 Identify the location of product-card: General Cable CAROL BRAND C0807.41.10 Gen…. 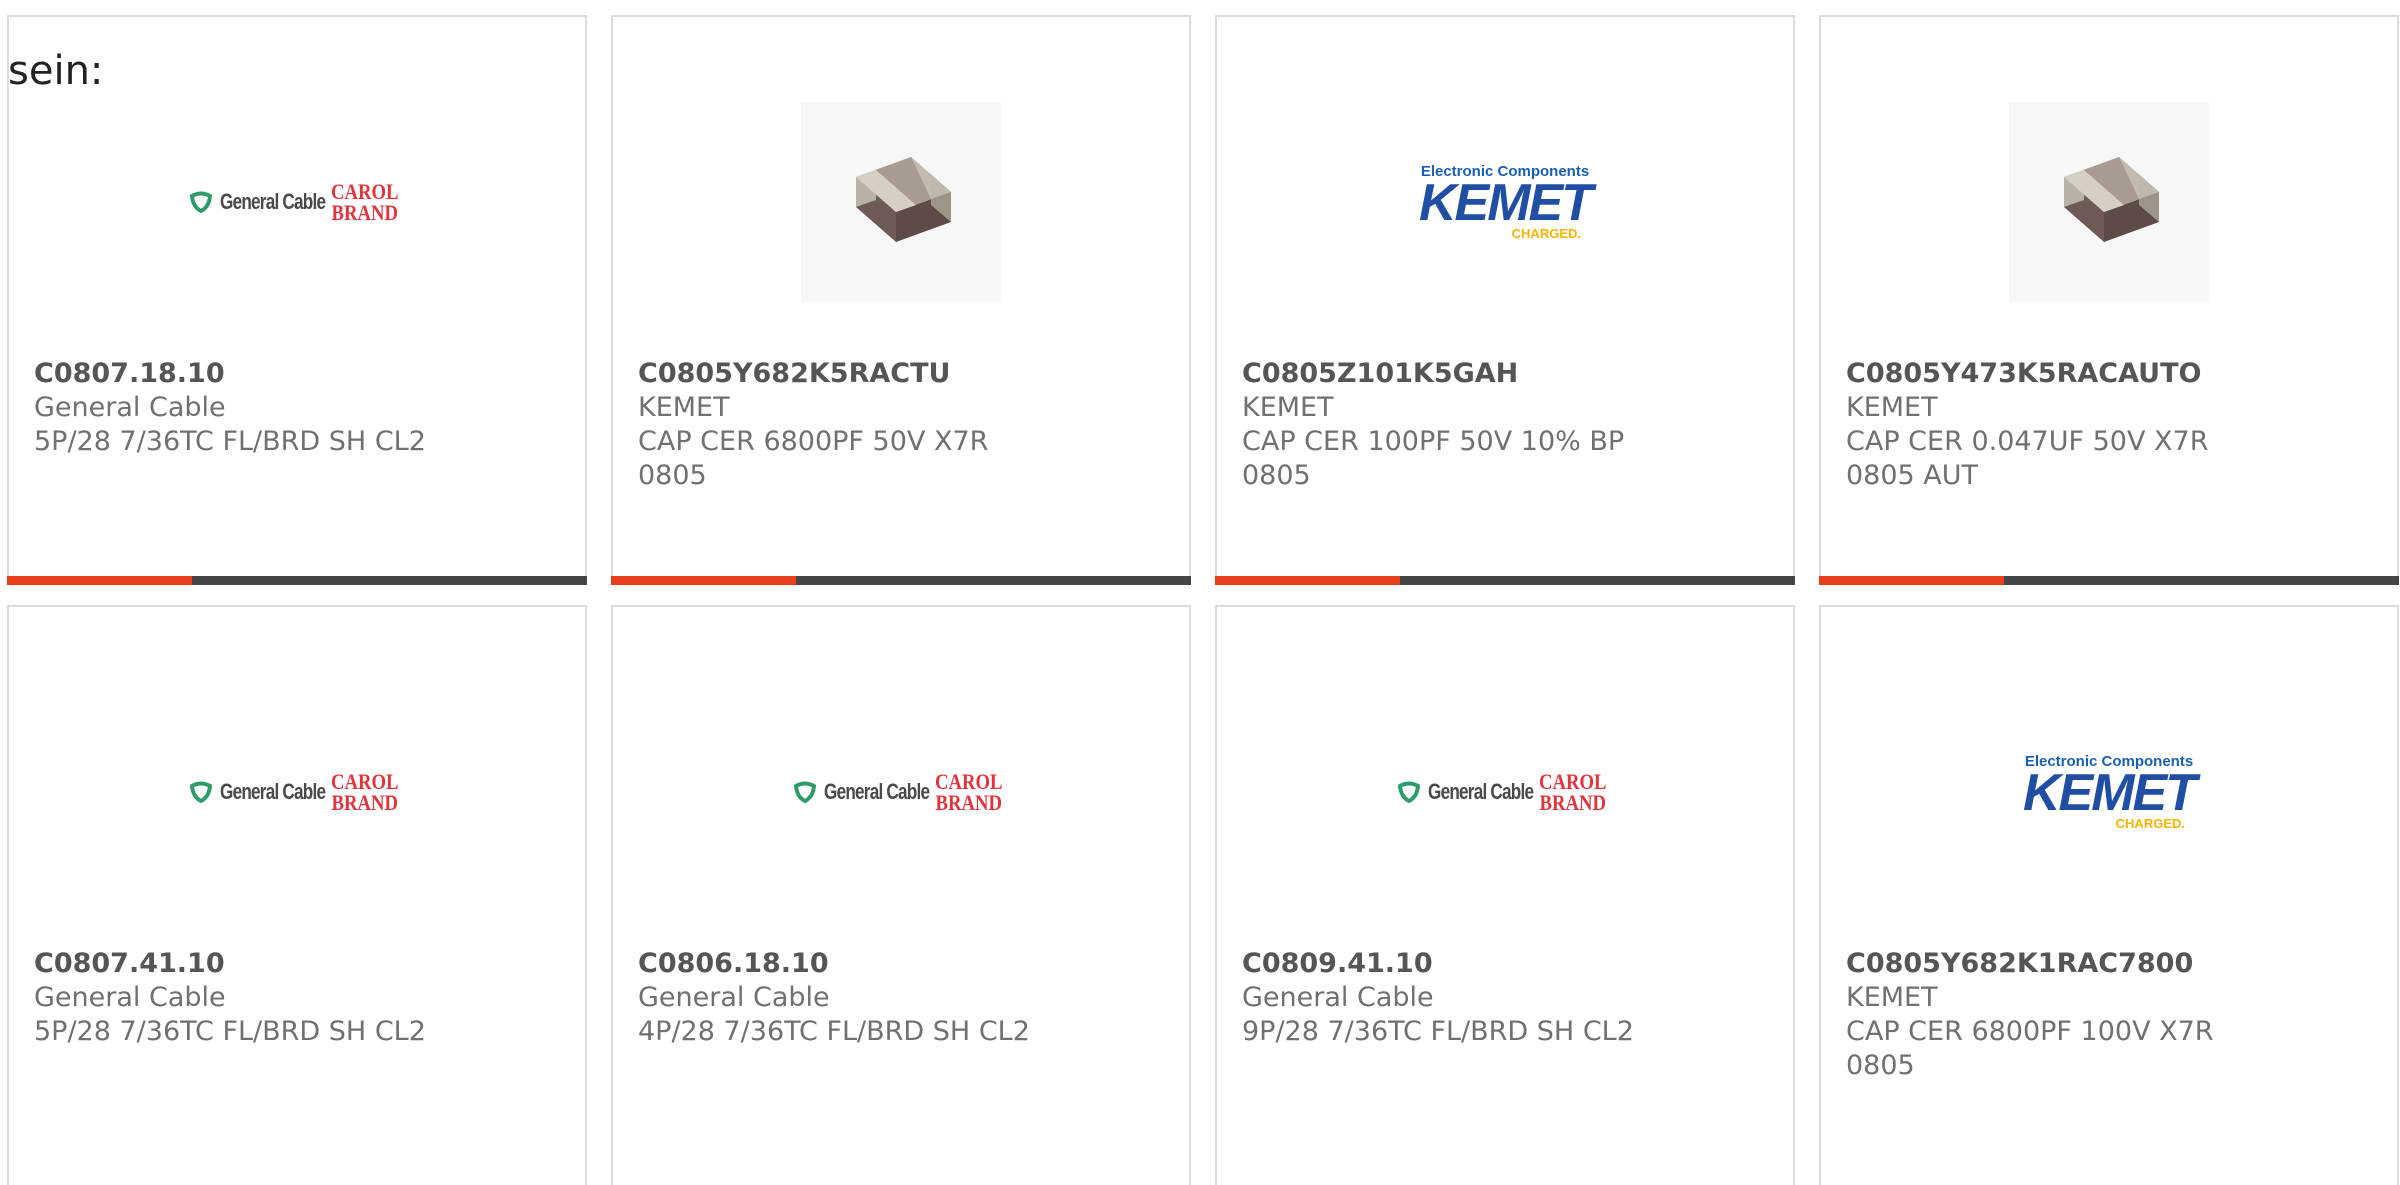
(297, 895).